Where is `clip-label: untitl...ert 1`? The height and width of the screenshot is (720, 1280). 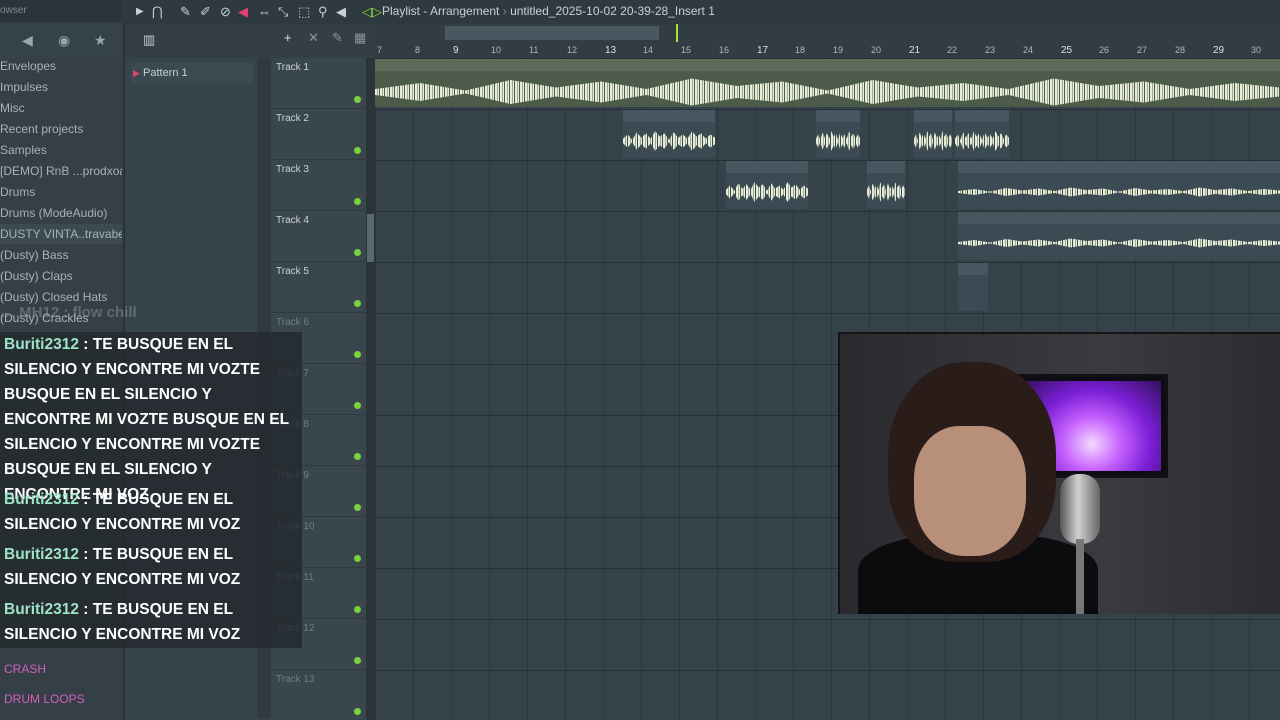
clip-label: untitl...ert 1 is located at coordinates (979, 115).